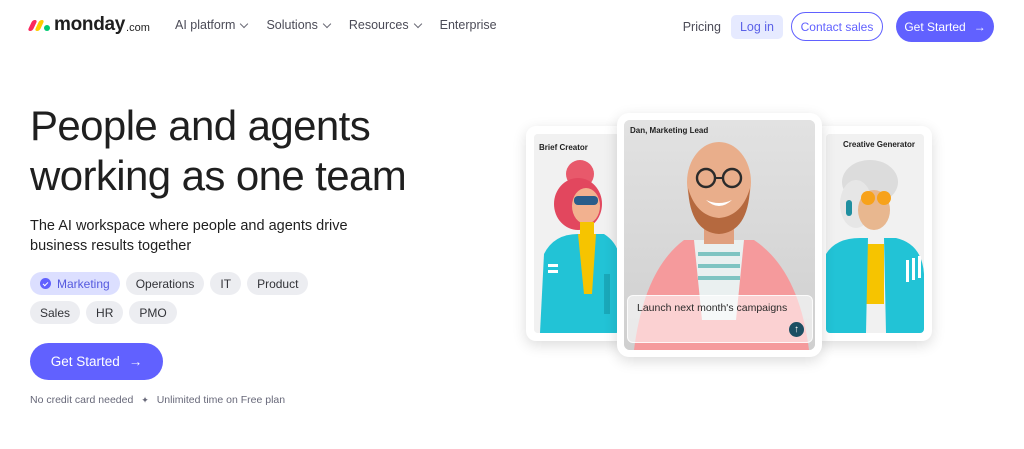 The image size is (1024, 449). What do you see at coordinates (756, 26) in the screenshot?
I see `login-button: Log in` at bounding box center [756, 26].